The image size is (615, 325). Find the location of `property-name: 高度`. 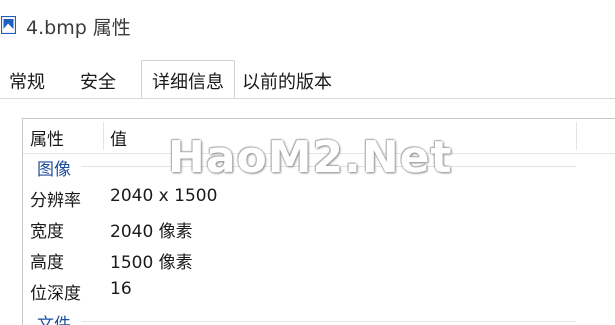

property-name: 高度 is located at coordinates (47, 263).